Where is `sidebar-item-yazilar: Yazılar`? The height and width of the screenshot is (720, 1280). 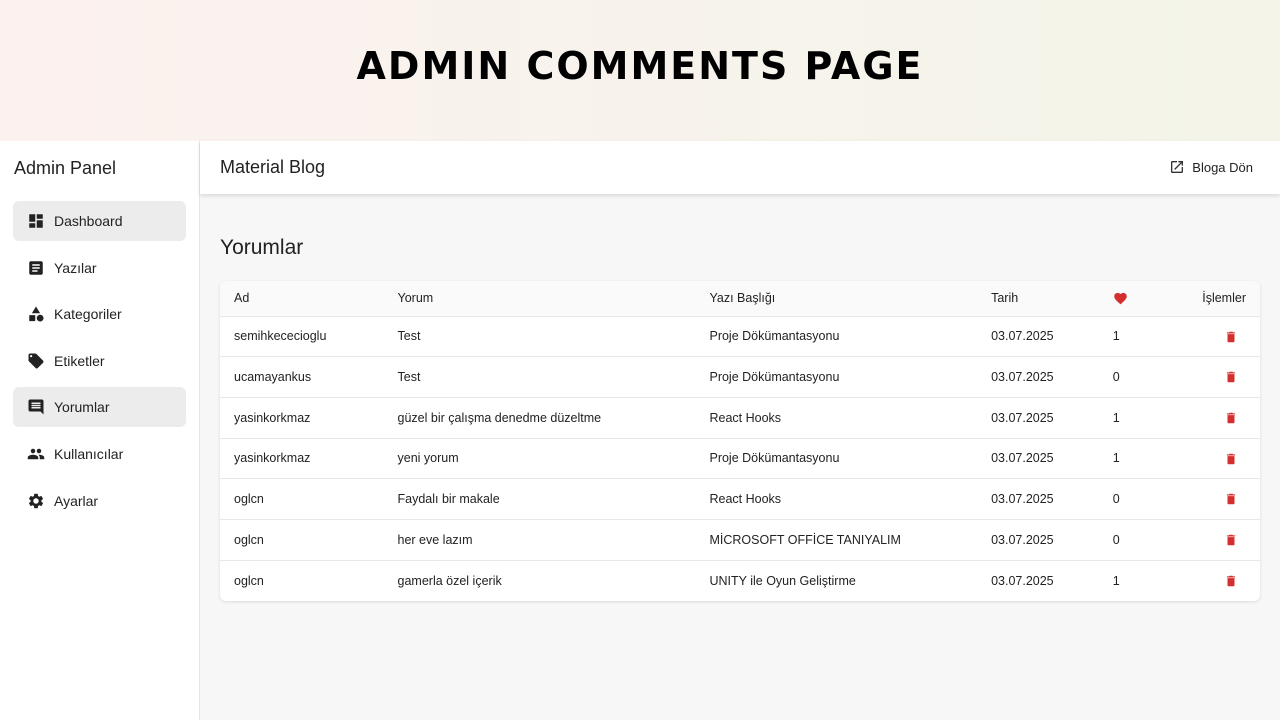 sidebar-item-yazilar: Yazılar is located at coordinates (99, 268).